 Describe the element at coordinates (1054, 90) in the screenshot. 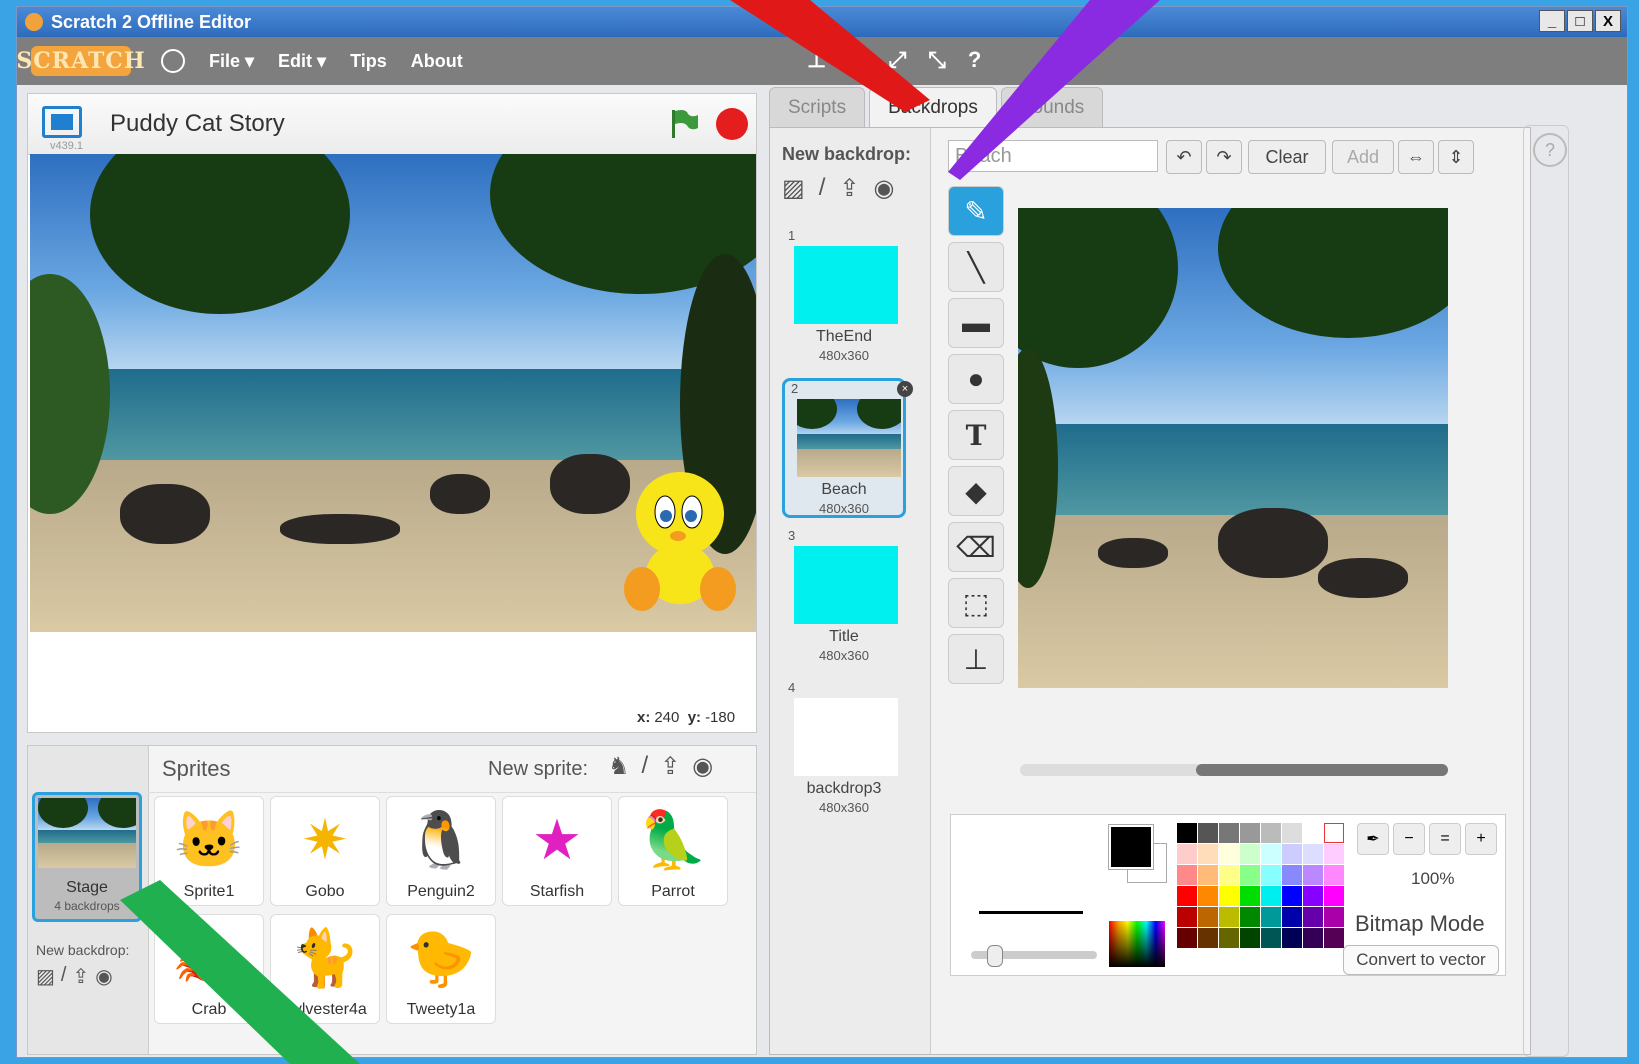

I see `purple-arrow` at that location.